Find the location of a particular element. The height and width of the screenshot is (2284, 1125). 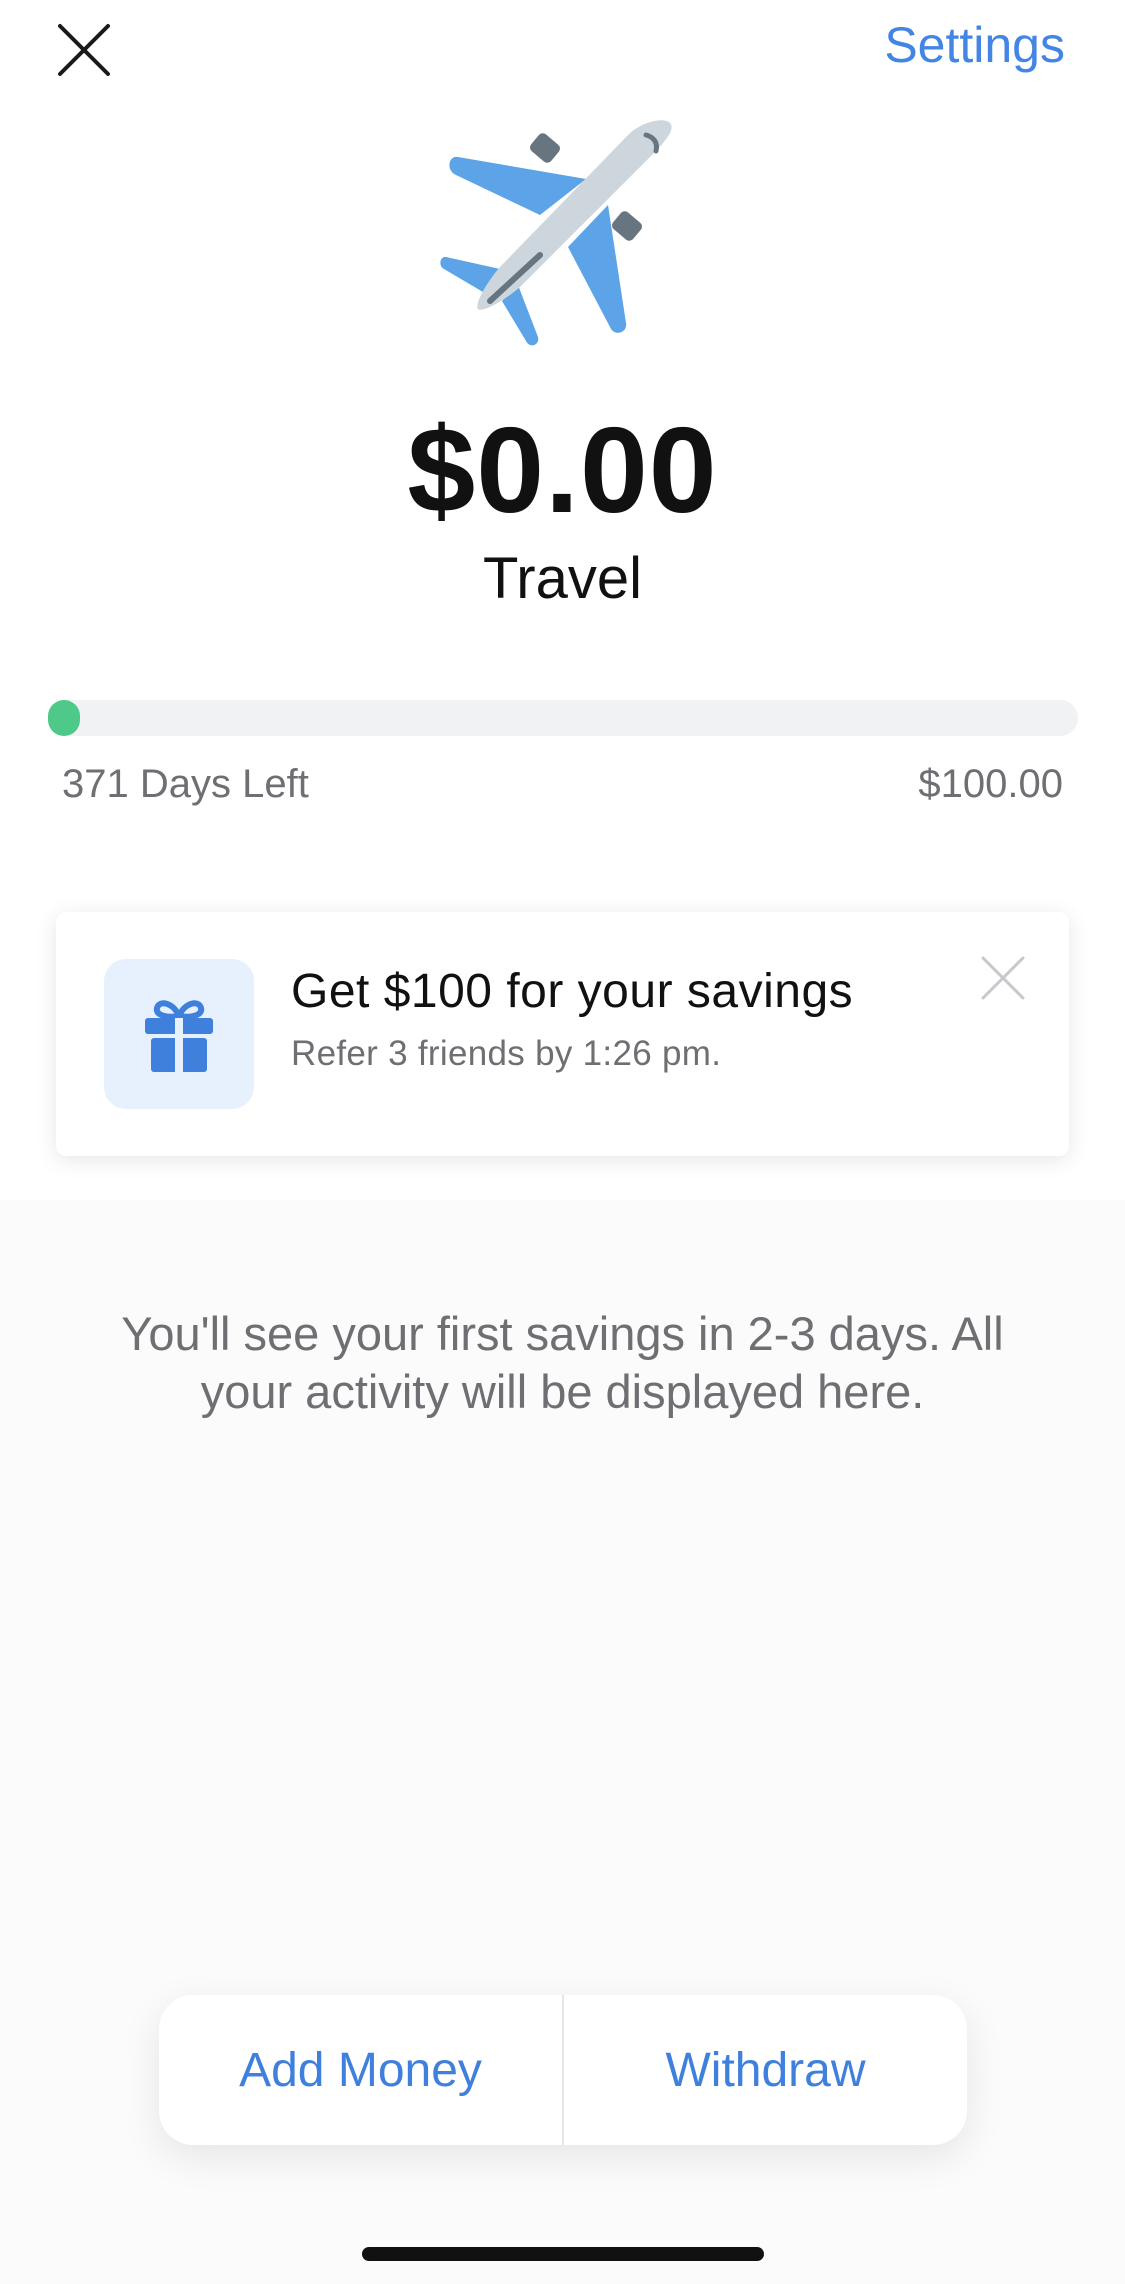

withdraw-button: Withdraw is located at coordinates (765, 2070).